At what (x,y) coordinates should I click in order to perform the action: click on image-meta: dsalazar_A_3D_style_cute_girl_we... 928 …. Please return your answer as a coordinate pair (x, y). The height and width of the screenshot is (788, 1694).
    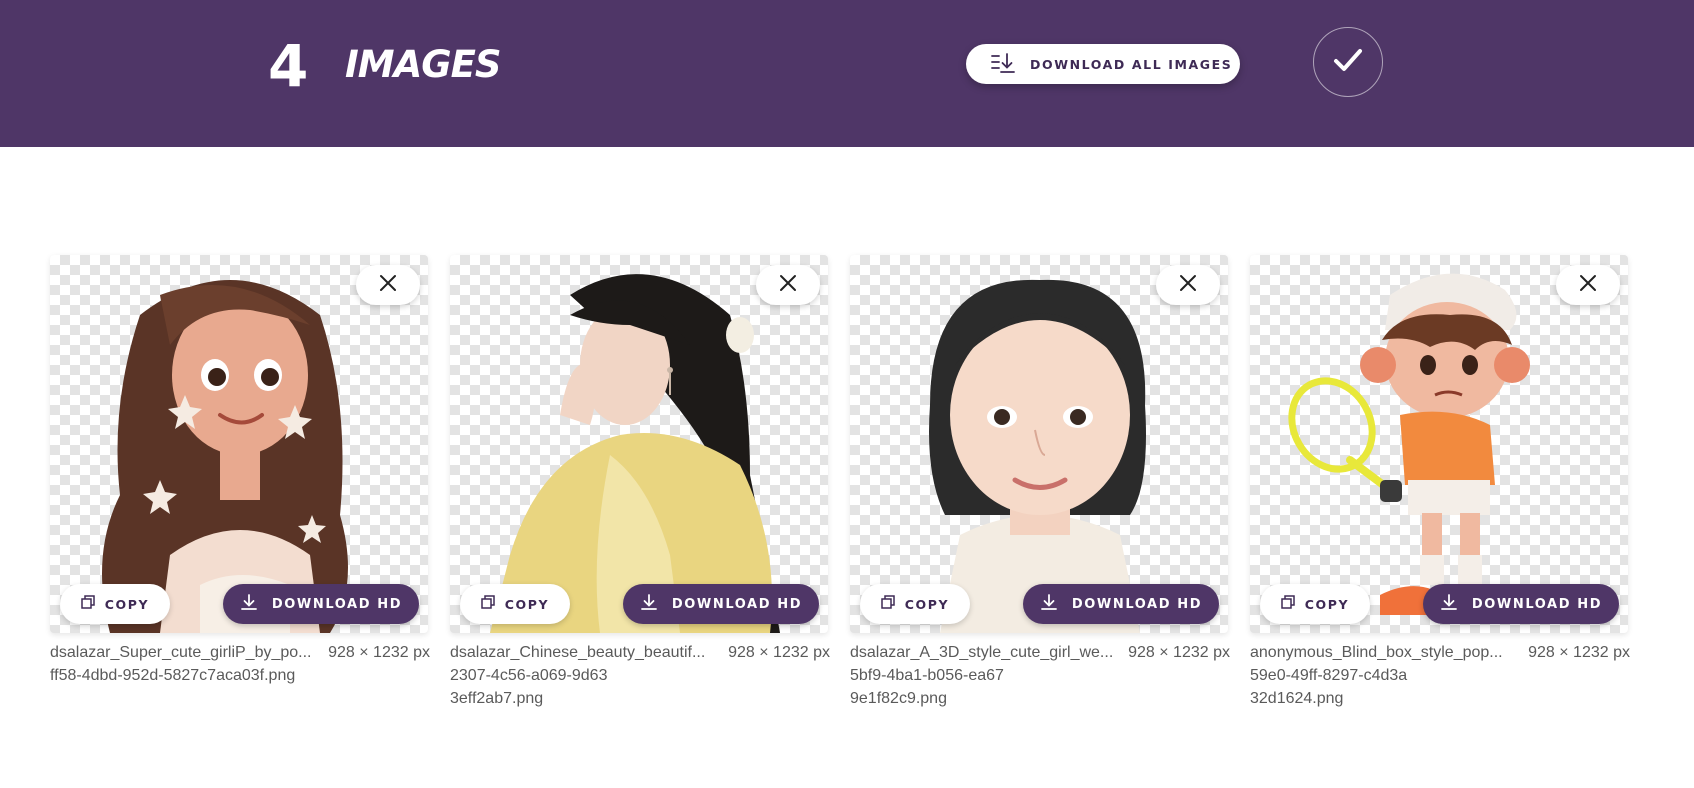
    Looking at the image, I should click on (1040, 675).